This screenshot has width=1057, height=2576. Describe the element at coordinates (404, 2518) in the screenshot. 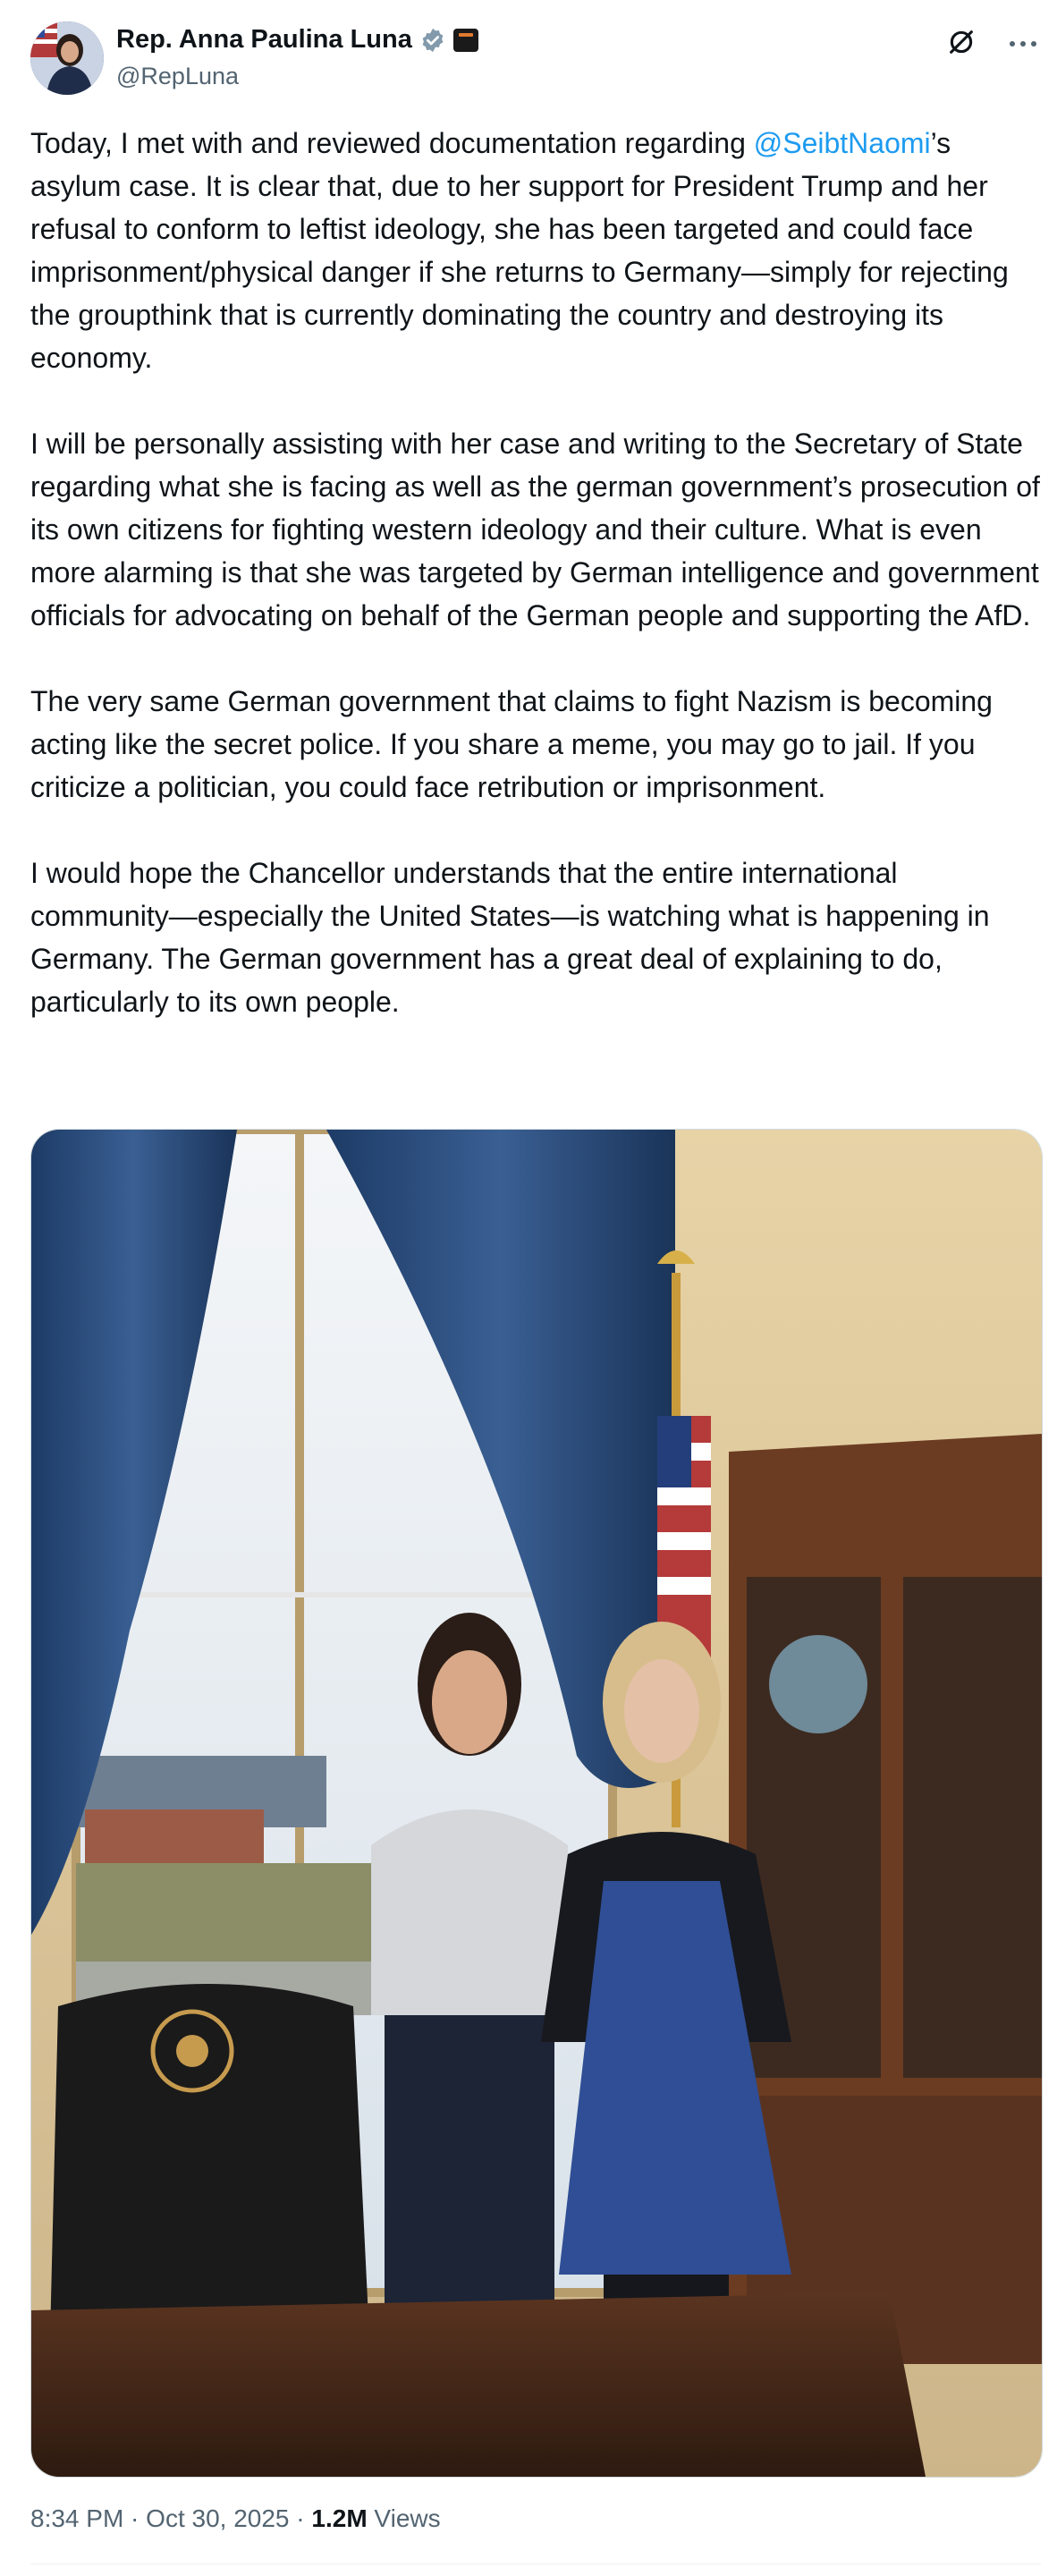

I see `views-label: Views` at that location.